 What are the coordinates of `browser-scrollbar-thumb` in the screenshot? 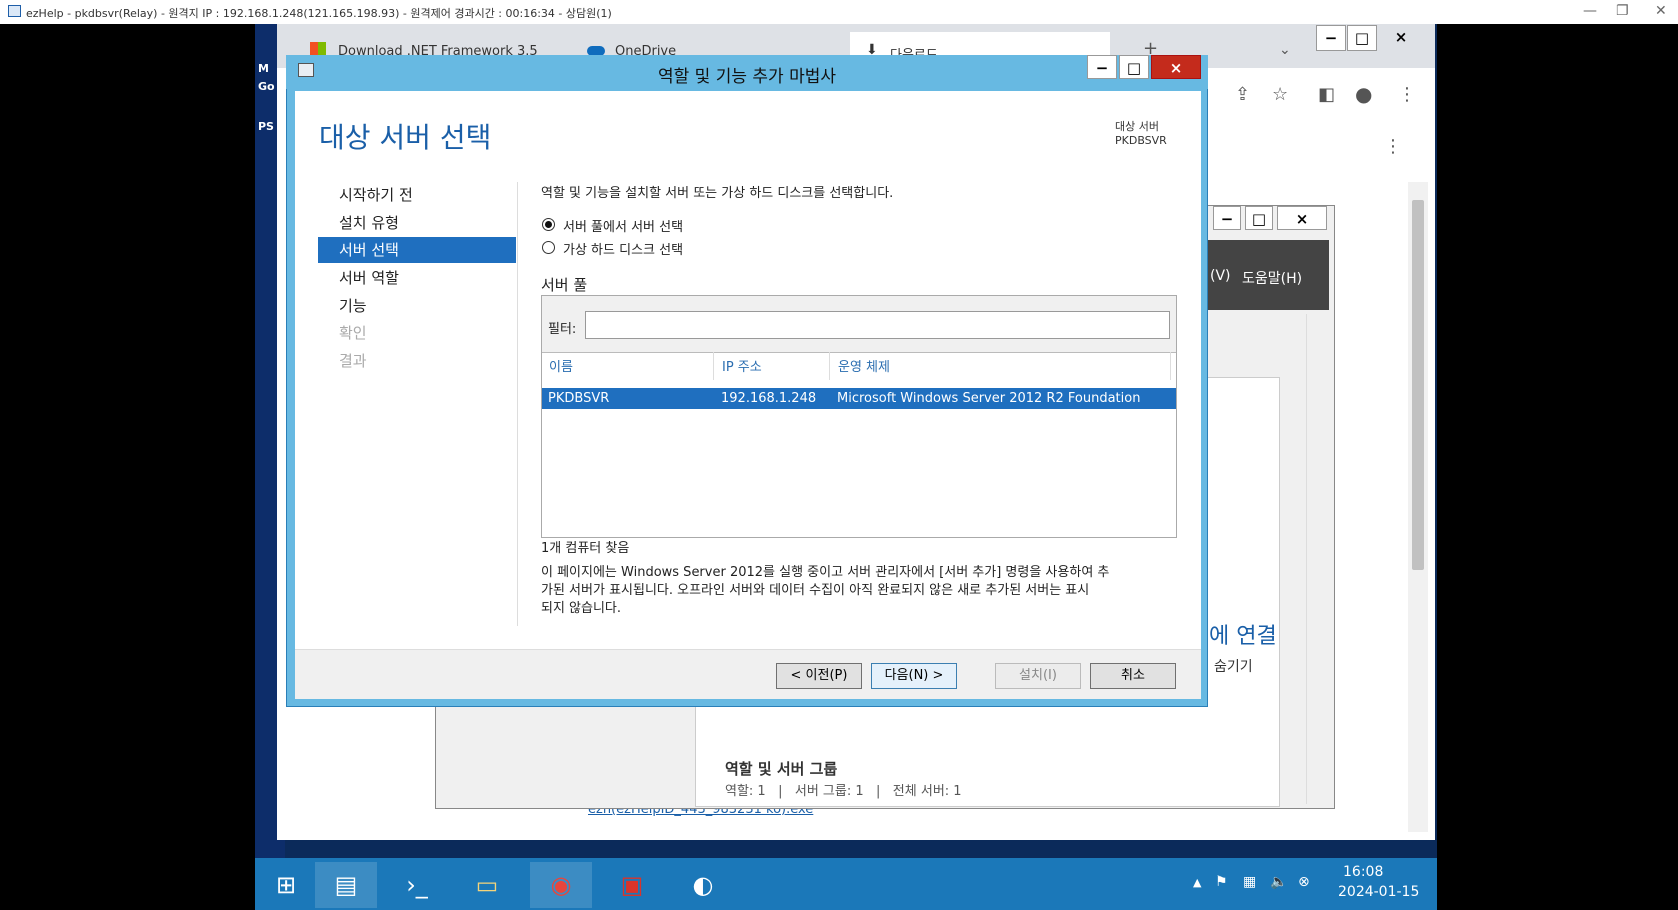 It's located at (1418, 385).